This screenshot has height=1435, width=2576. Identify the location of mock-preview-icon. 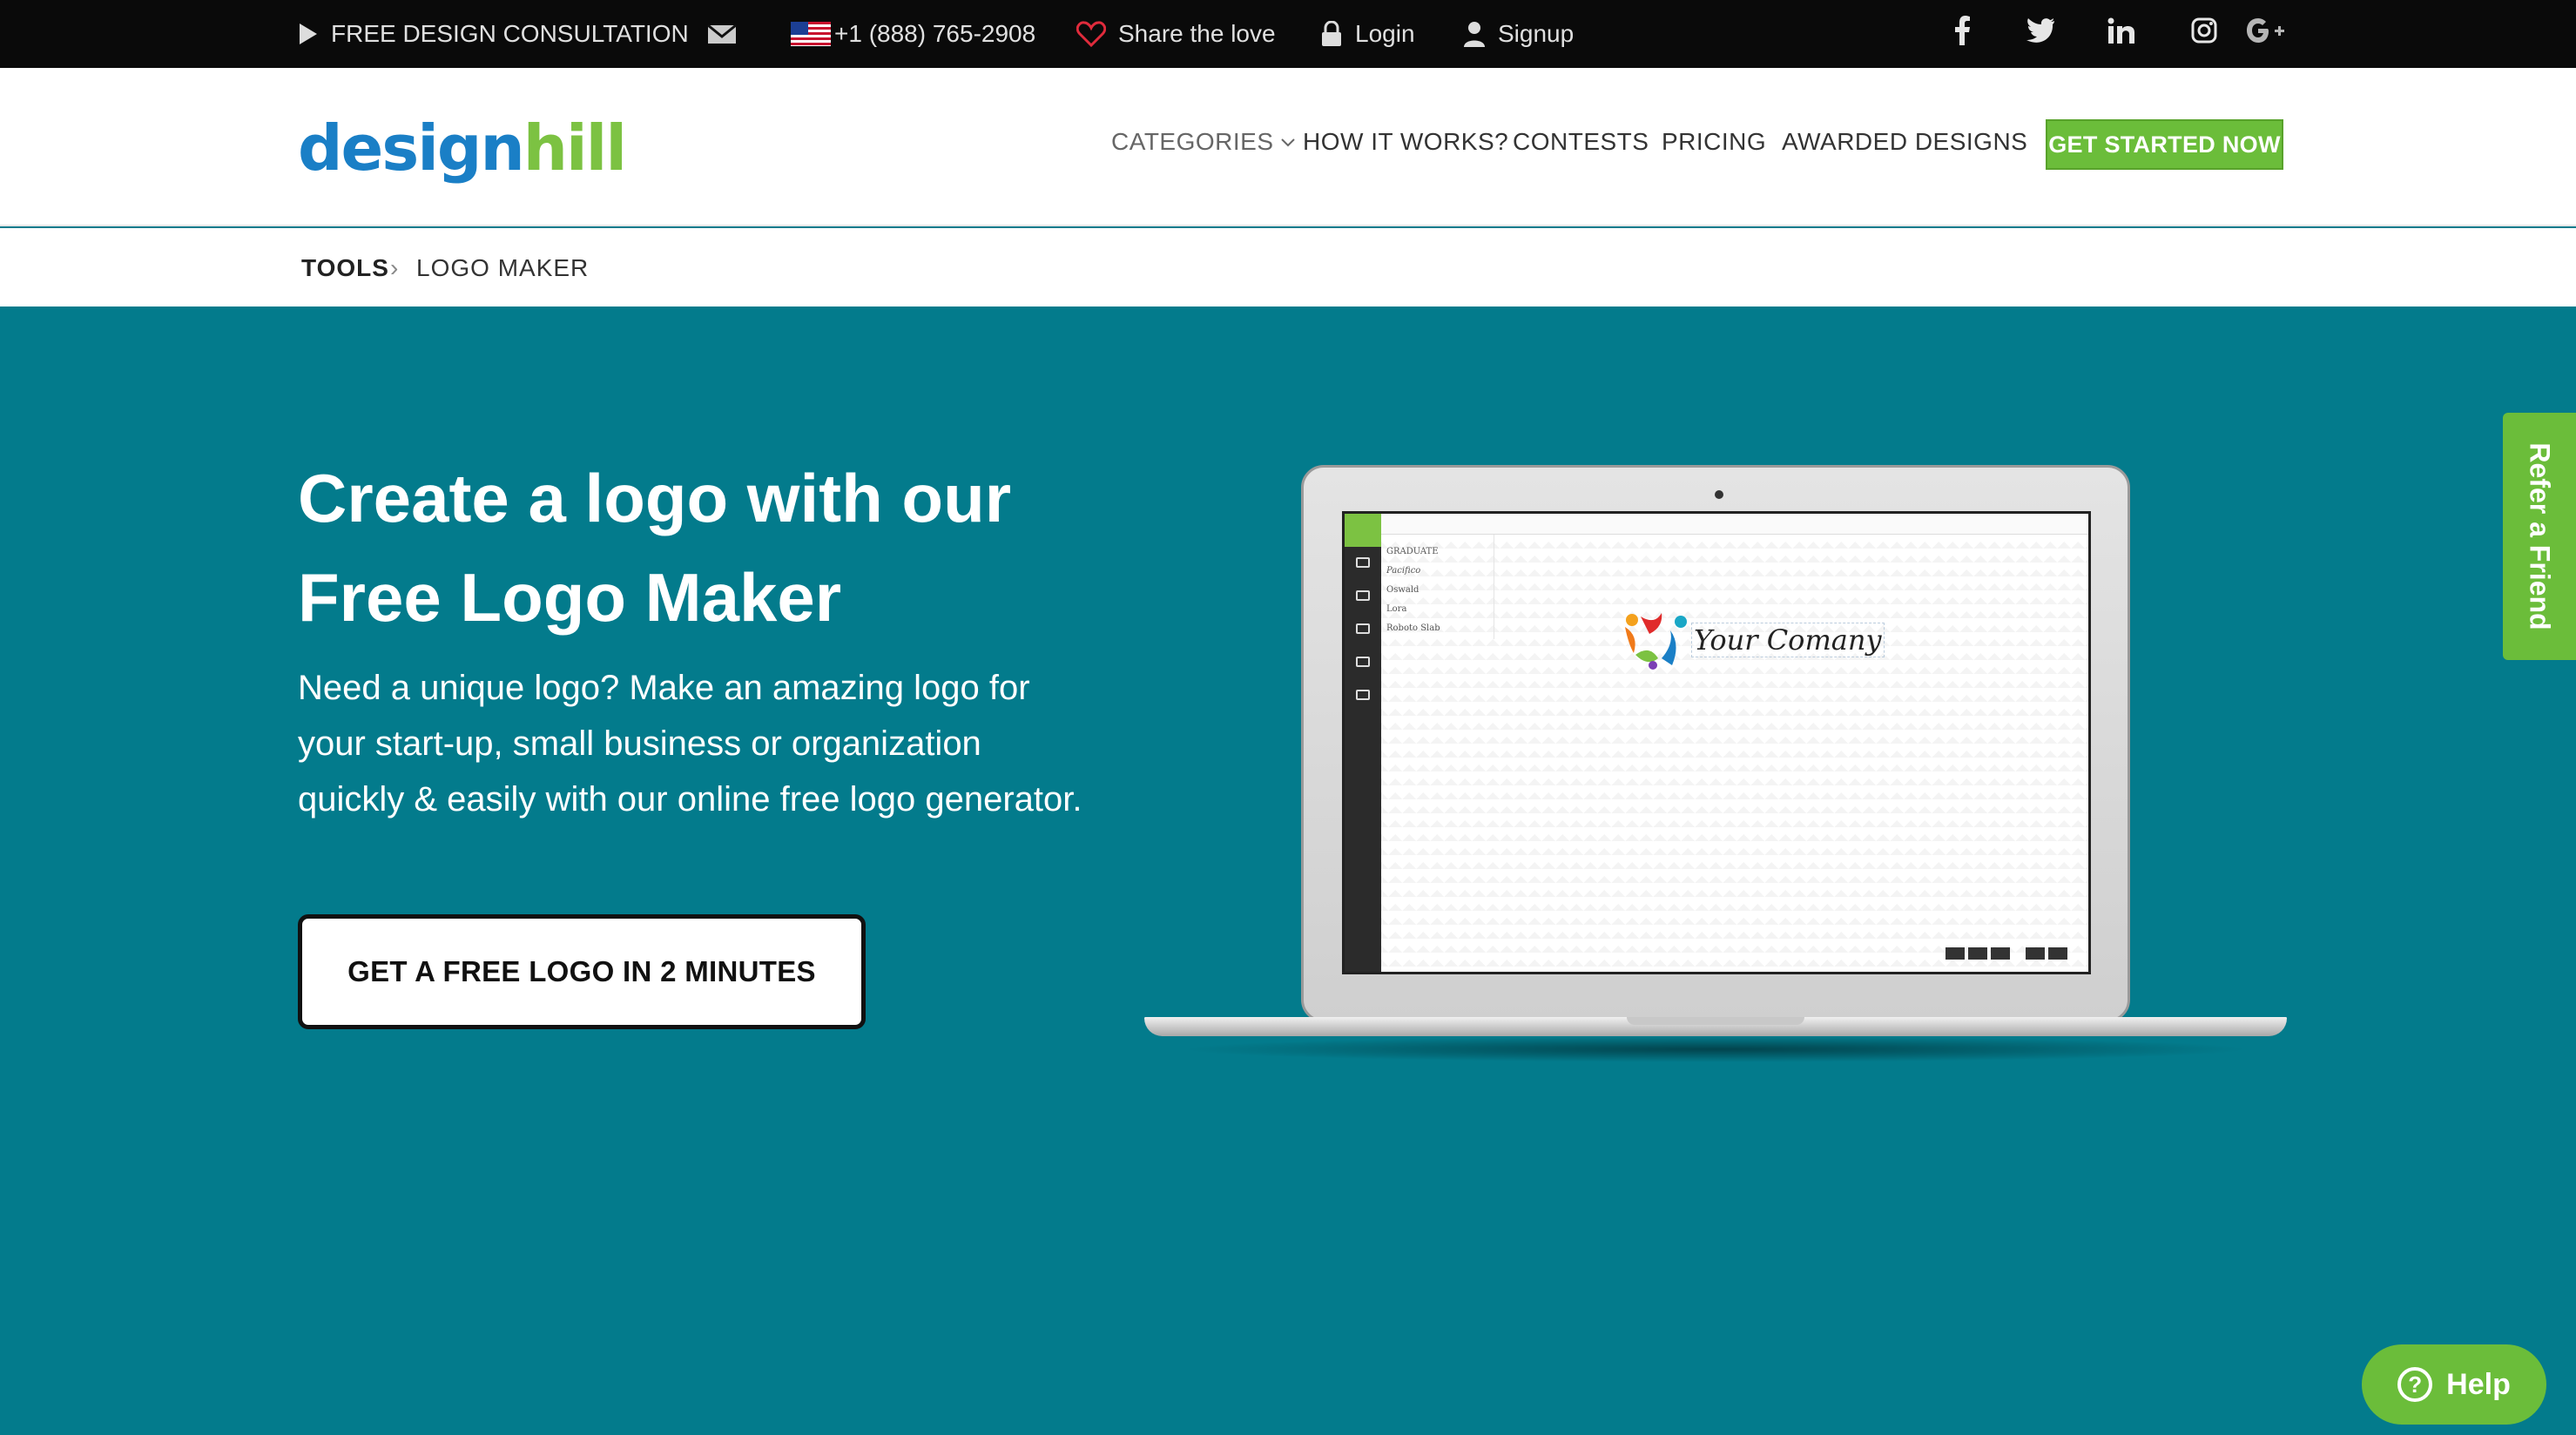
(1363, 662).